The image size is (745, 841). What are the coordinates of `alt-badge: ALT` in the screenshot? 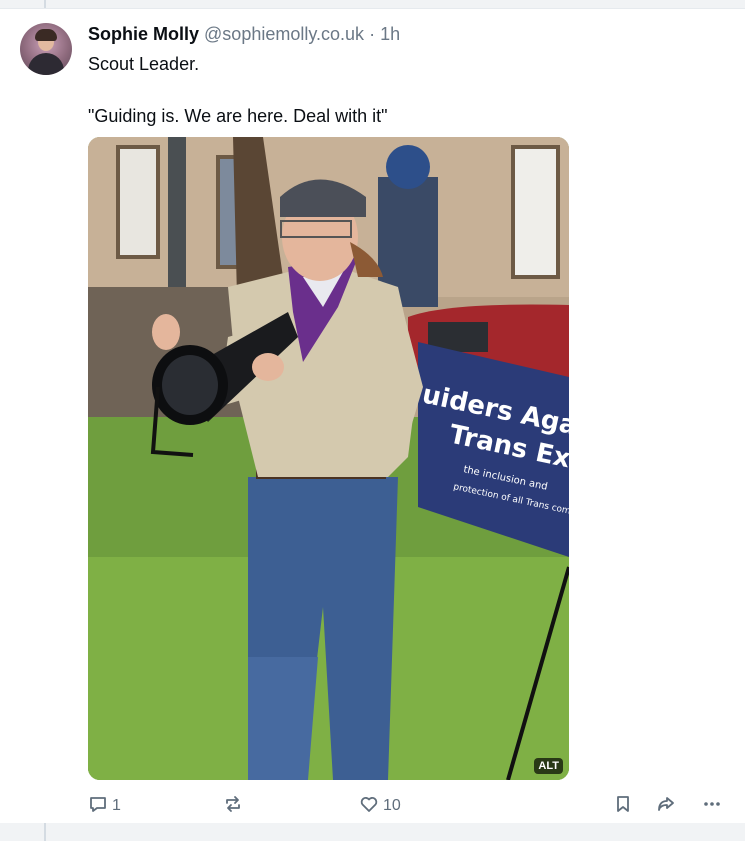 It's located at (548, 766).